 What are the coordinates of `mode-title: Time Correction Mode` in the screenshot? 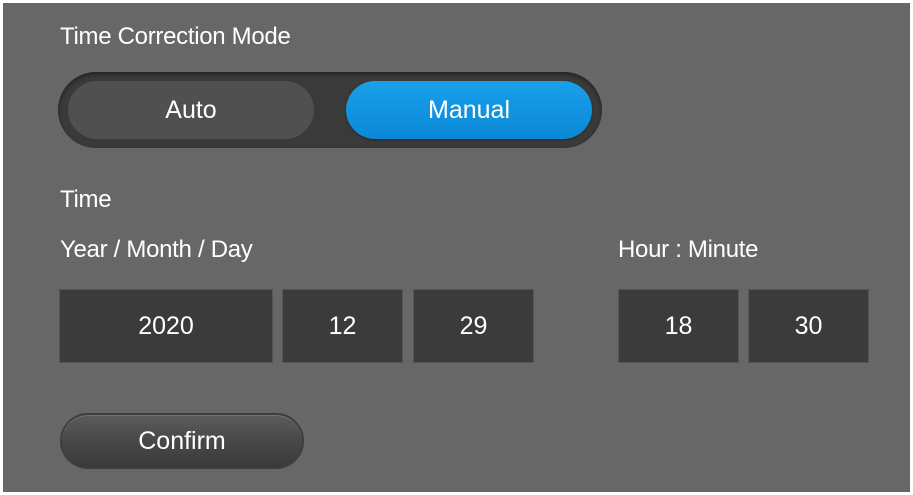 It's located at (175, 36).